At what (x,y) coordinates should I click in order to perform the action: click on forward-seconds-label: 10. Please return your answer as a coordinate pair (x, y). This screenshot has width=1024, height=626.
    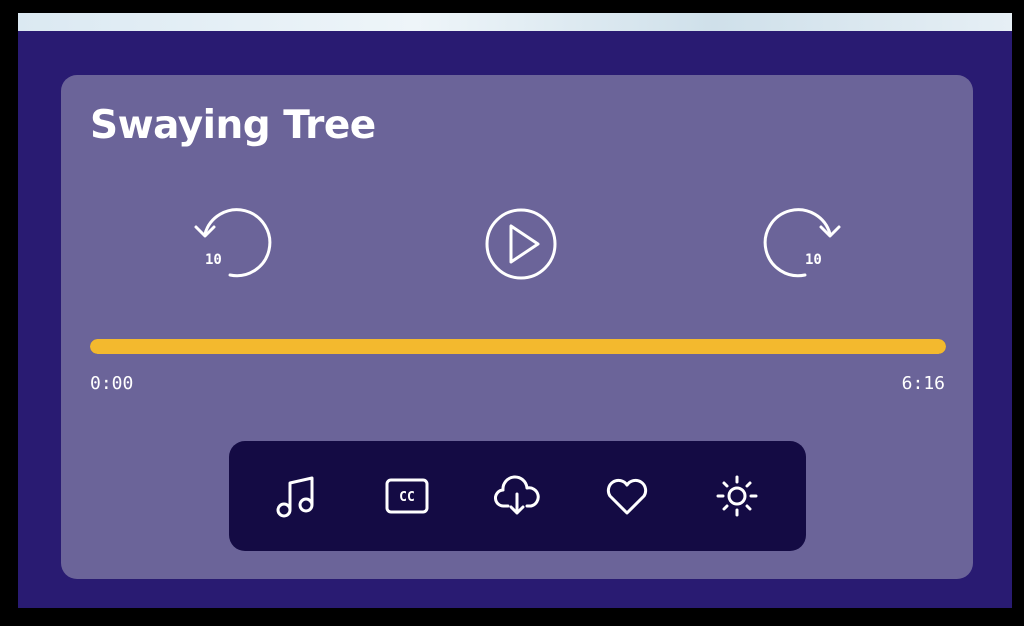
    Looking at the image, I should click on (813, 260).